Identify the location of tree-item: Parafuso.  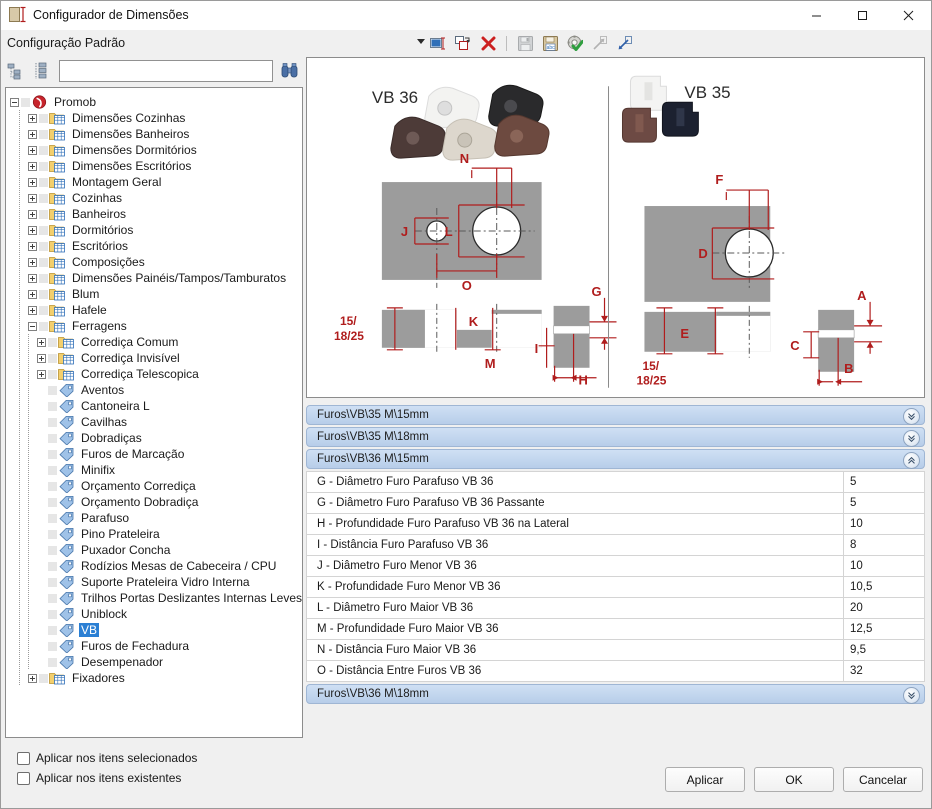
(156, 518).